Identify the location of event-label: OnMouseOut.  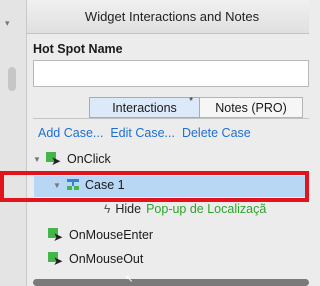
(106, 259).